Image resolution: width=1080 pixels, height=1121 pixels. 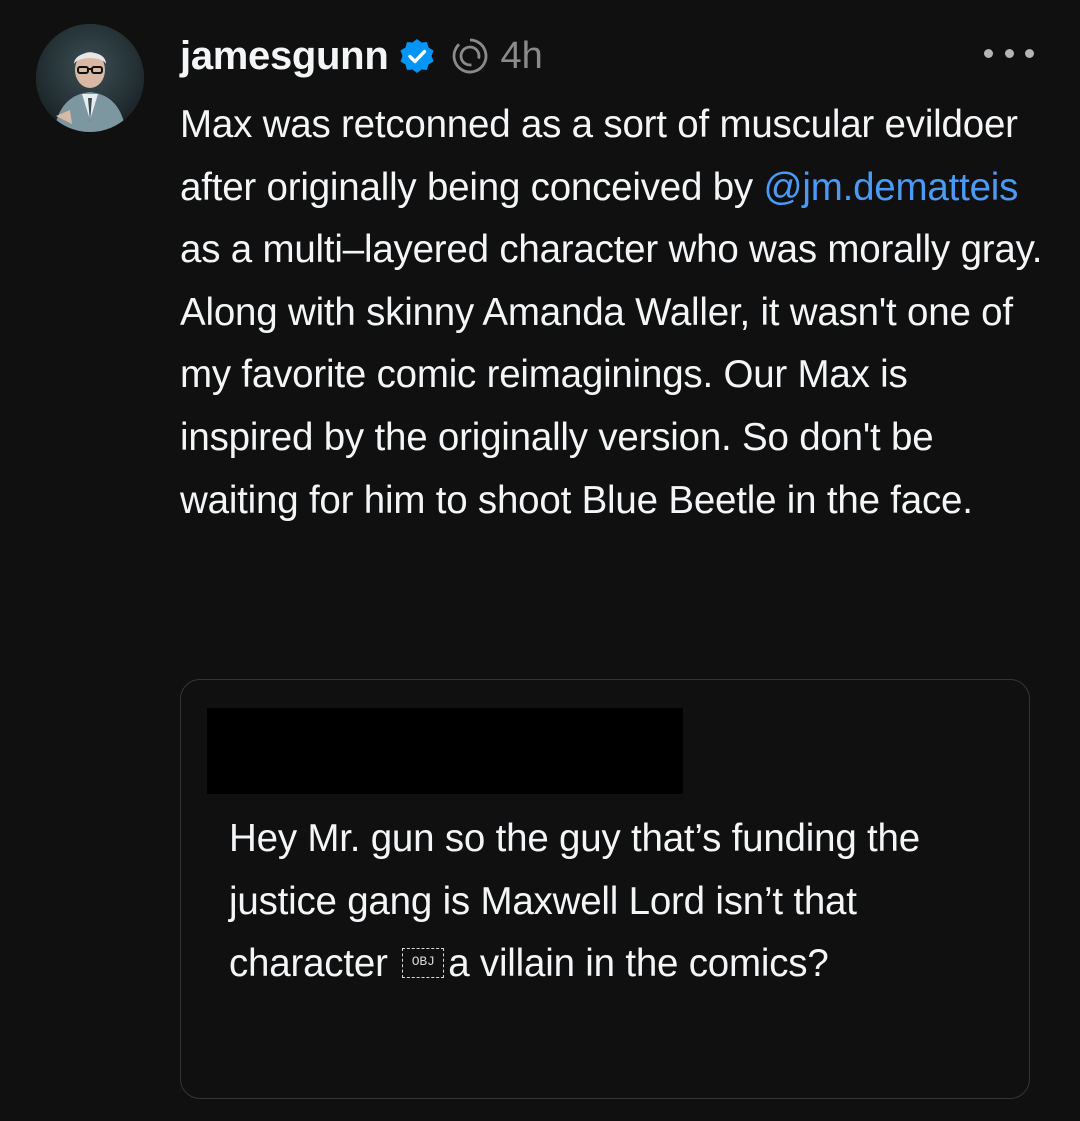 I want to click on post-header: jamesgunn 4h, so click(x=361, y=56).